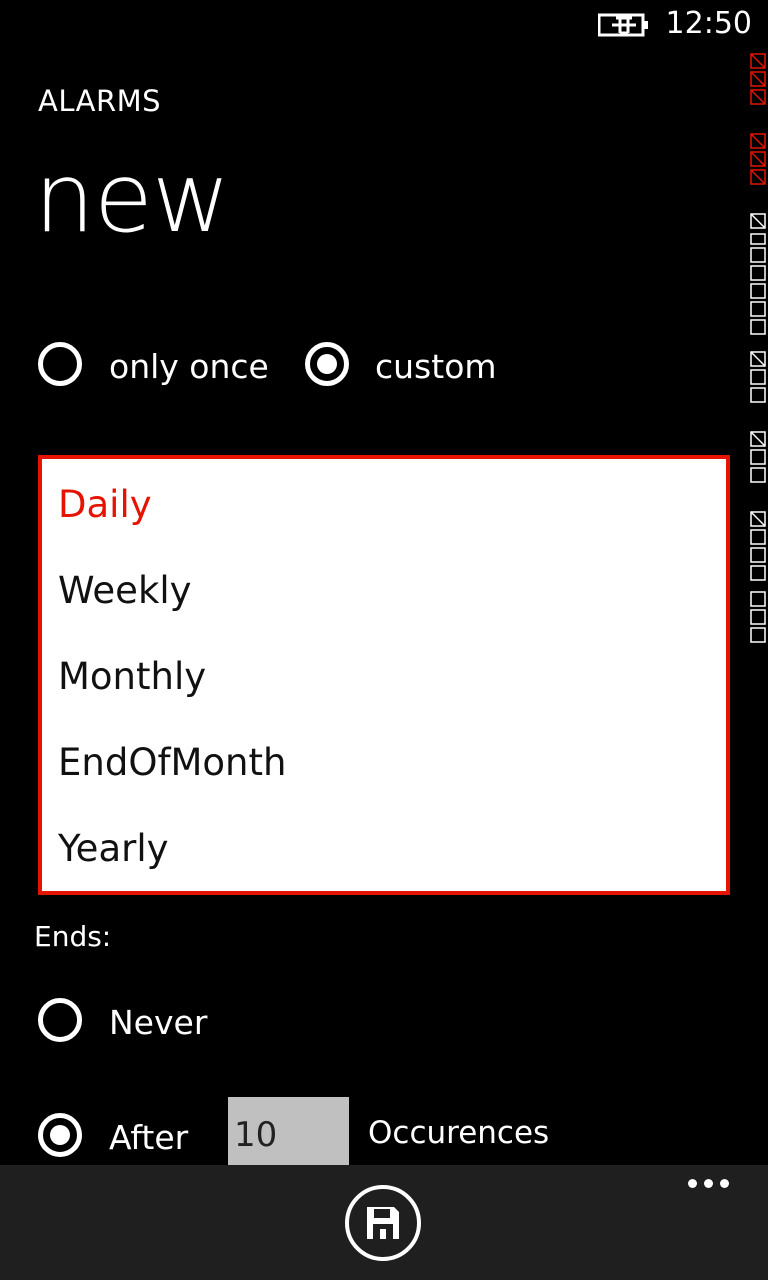 This screenshot has width=768, height=1280. I want to click on ends-label: Ends:, so click(73, 936).